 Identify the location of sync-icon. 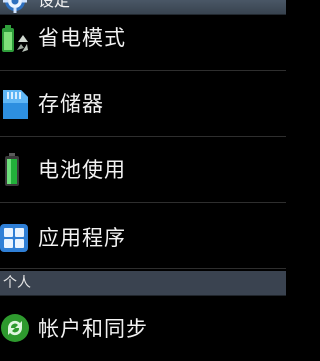
(15, 328).